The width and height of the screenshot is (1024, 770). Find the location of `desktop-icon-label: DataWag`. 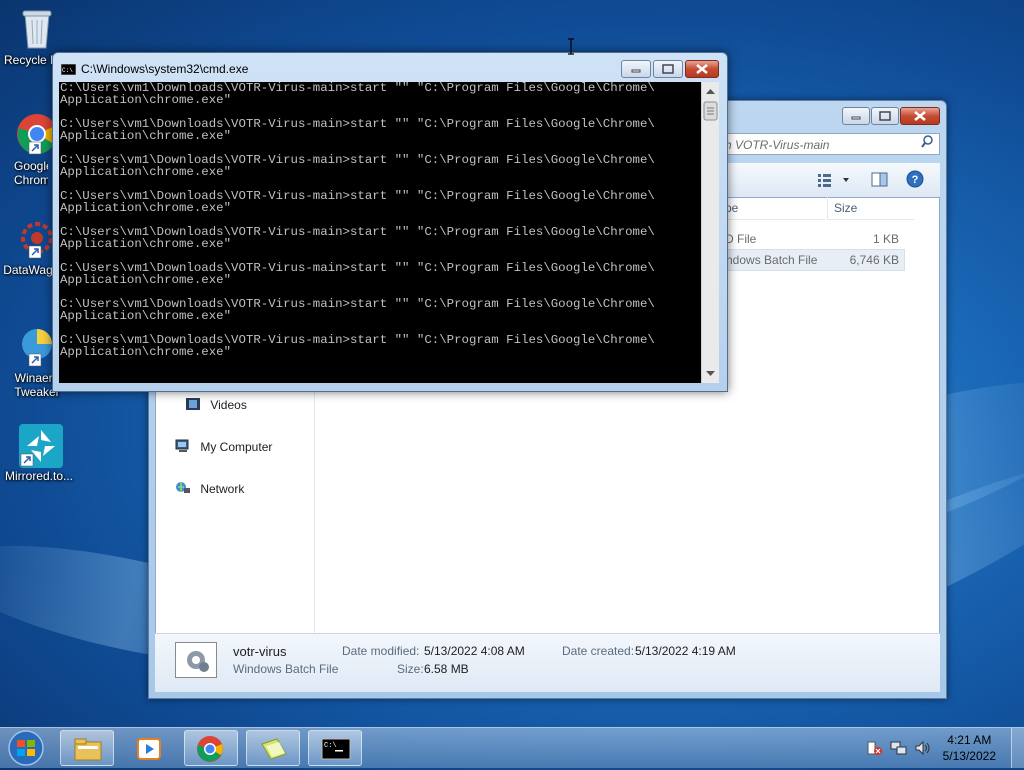

desktop-icon-label: DataWag is located at coordinates (28, 270).